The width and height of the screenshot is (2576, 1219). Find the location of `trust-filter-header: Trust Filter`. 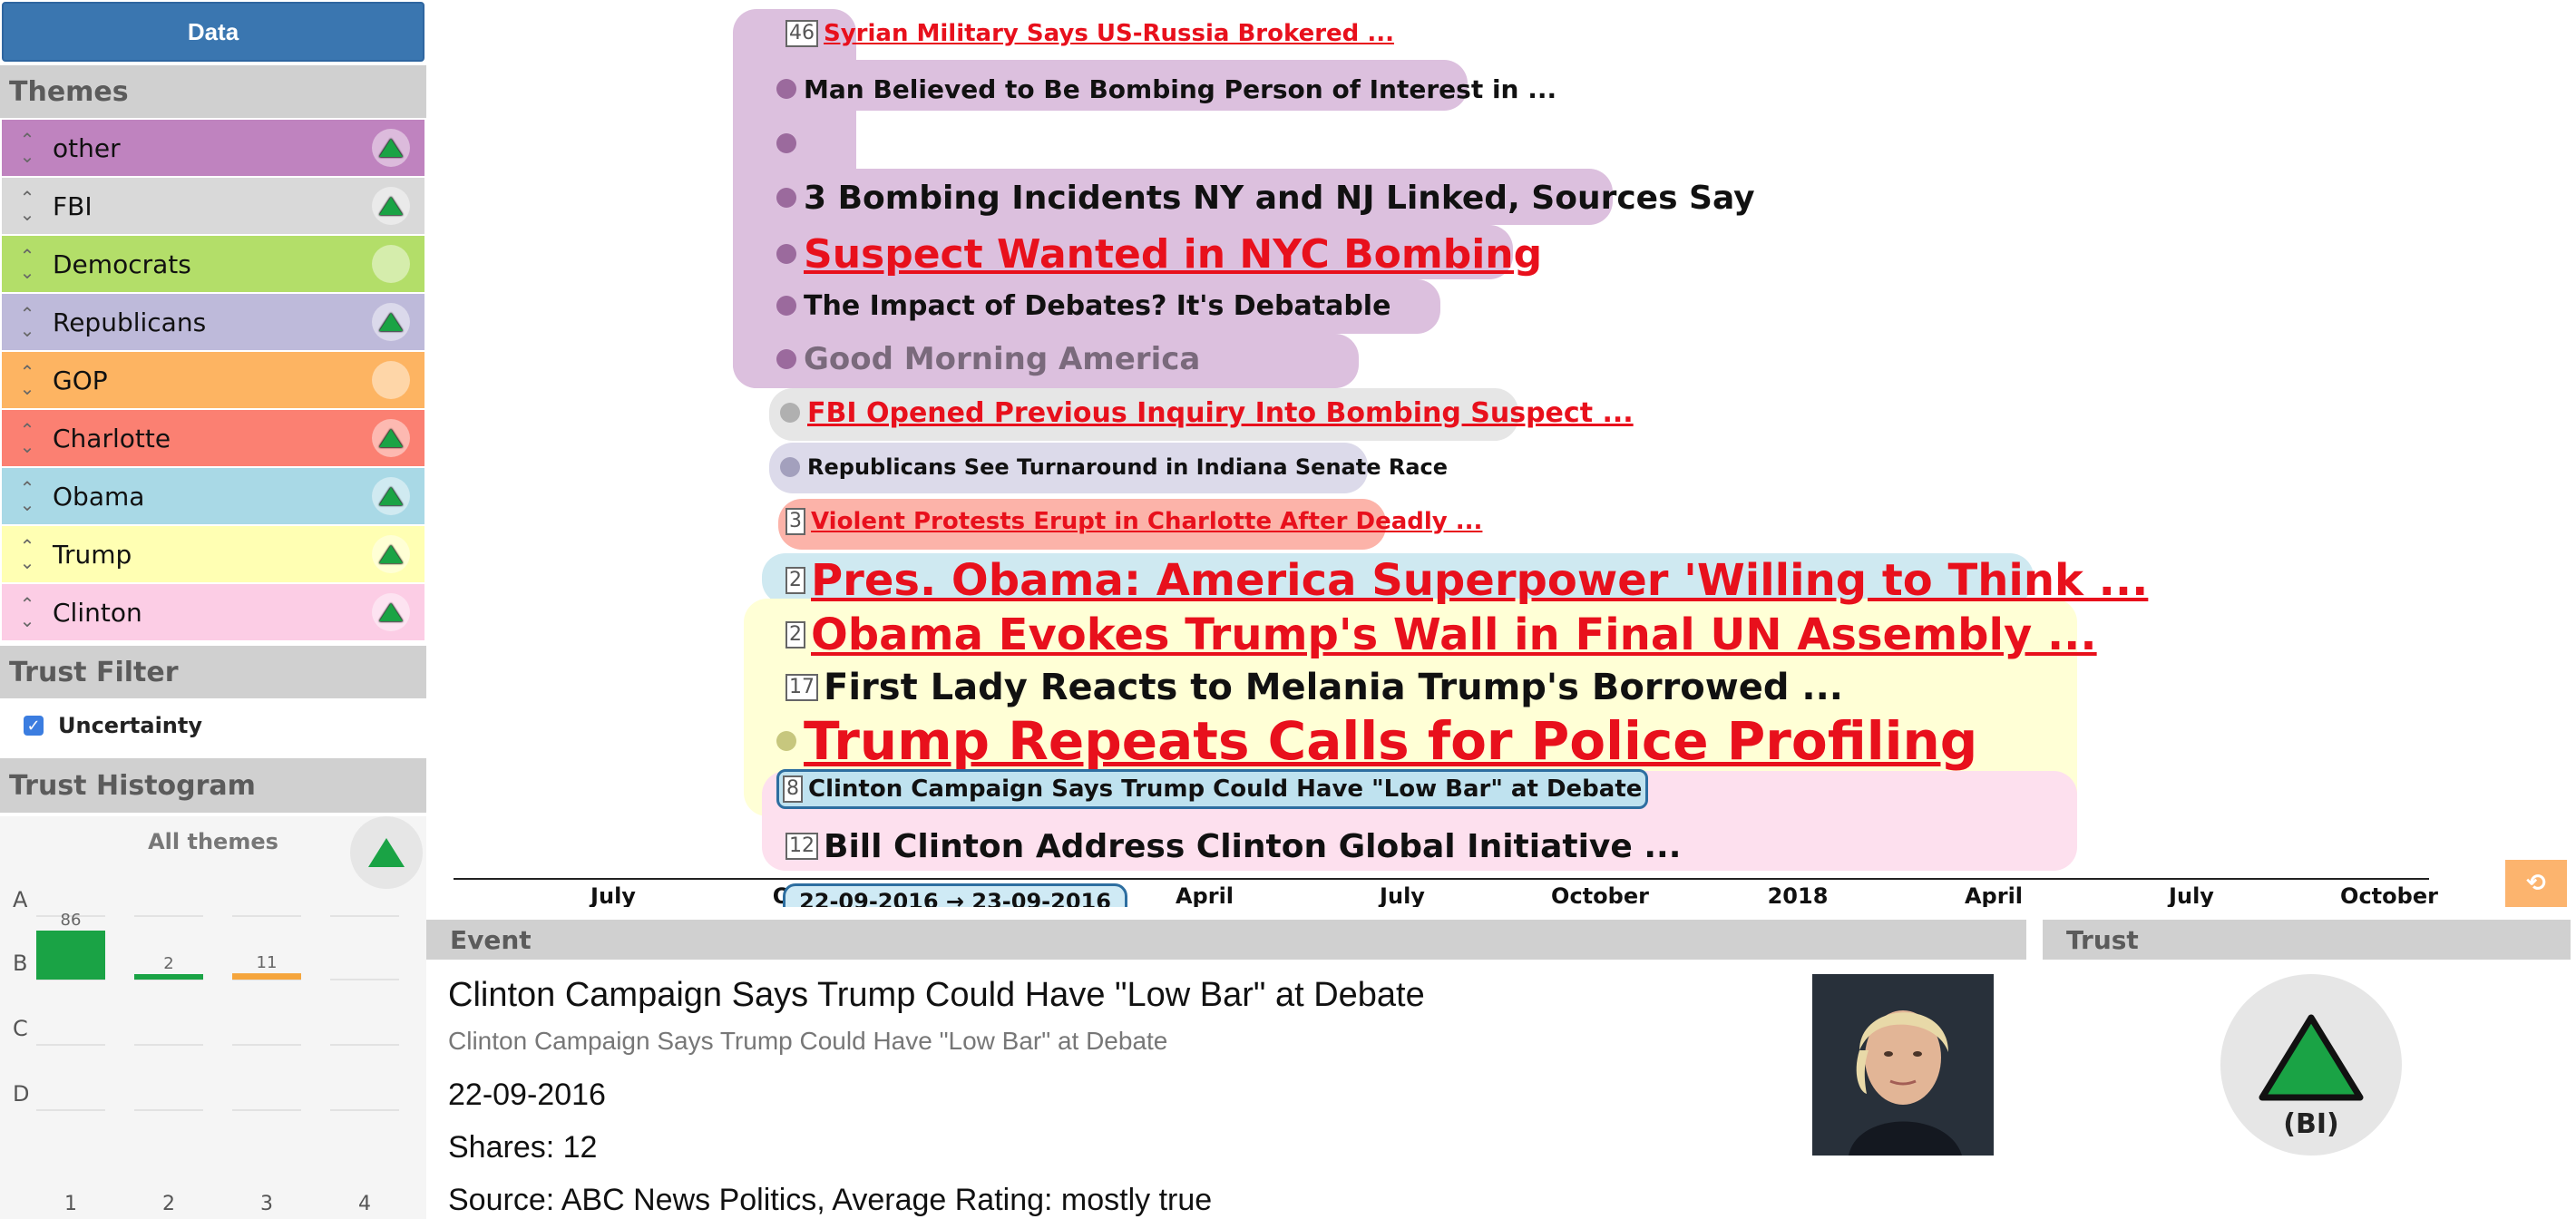

trust-filter-header: Trust Filter is located at coordinates (213, 672).